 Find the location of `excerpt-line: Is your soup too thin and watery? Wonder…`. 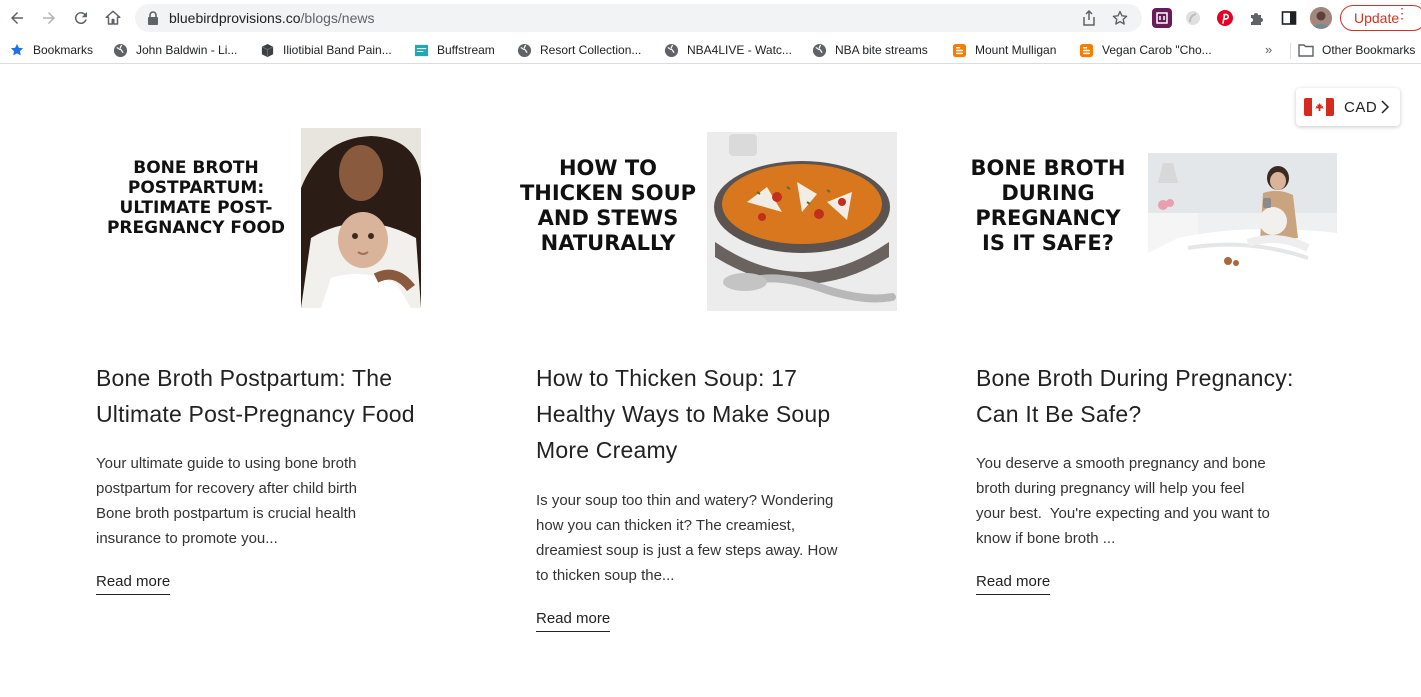

excerpt-line: Is your soup too thin and watery? Wonder… is located at coordinates (685, 500).